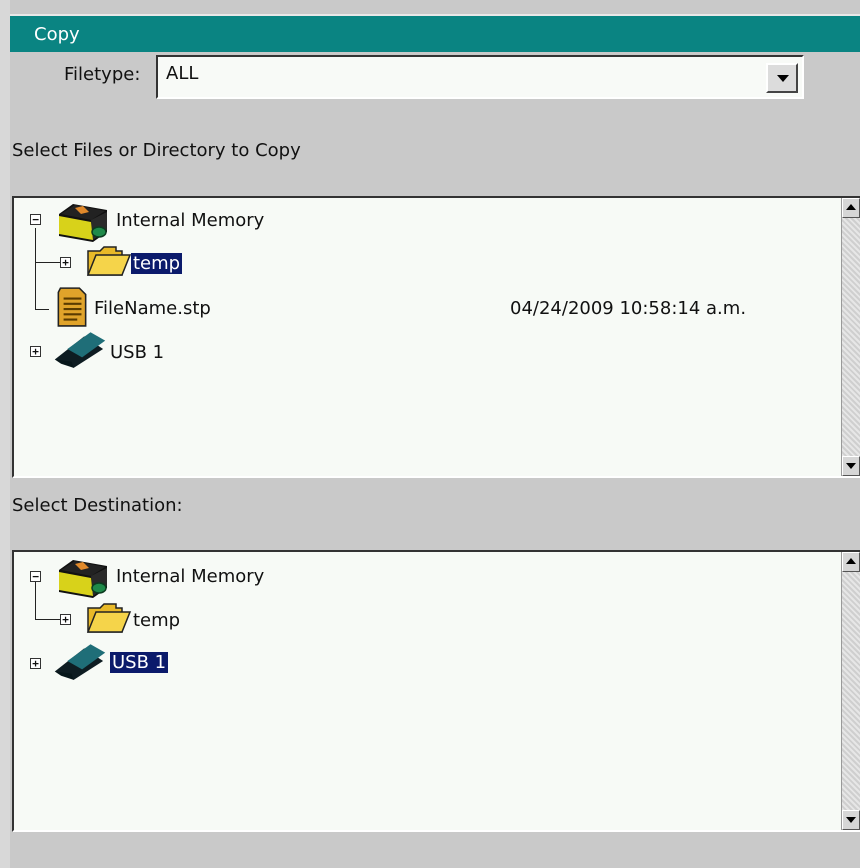 The height and width of the screenshot is (868, 860). What do you see at coordinates (5, 434) in the screenshot?
I see `window-frame` at bounding box center [5, 434].